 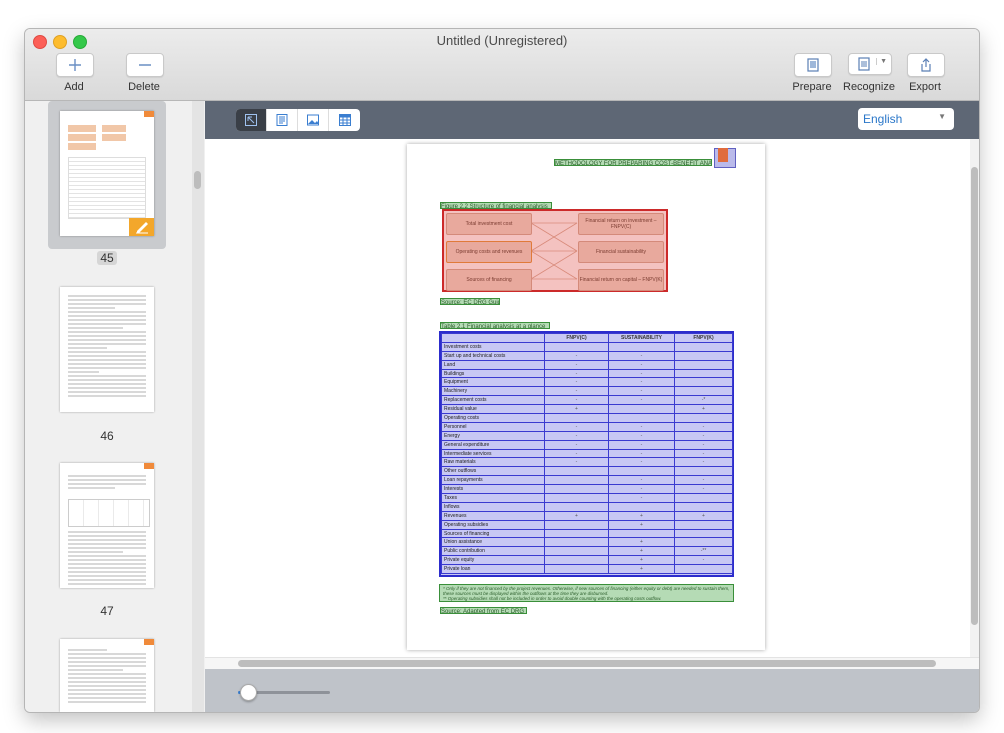 I want to click on text-zone-button, so click(x=282, y=120).